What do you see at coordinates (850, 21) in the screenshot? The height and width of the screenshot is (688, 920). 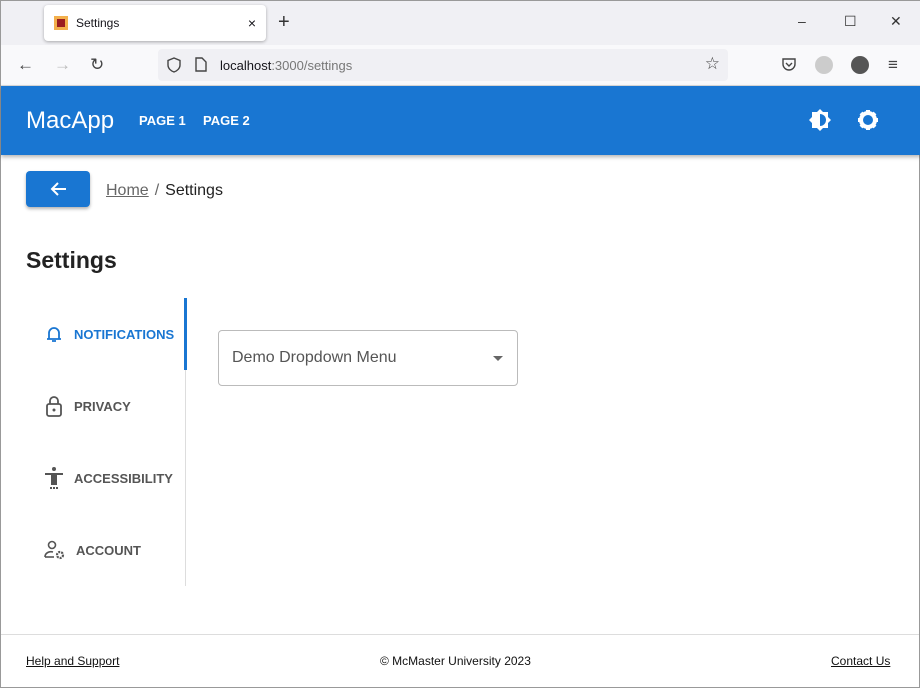 I see `maximize-button: ☐` at bounding box center [850, 21].